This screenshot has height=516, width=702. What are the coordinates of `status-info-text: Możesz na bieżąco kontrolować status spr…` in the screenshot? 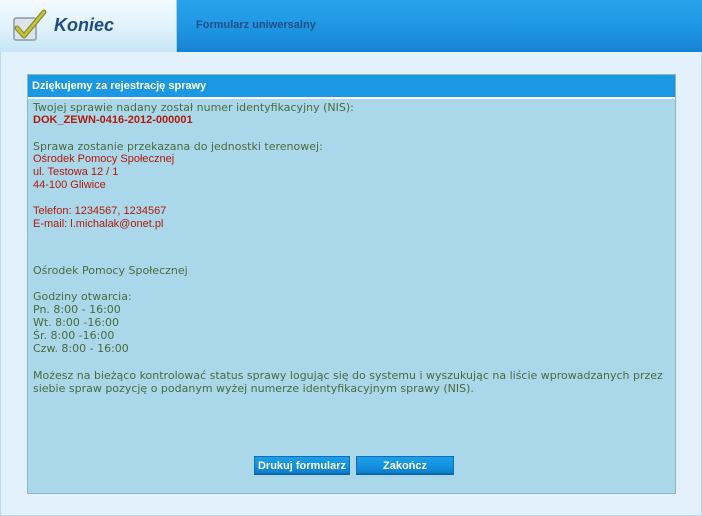 It's located at (348, 382).